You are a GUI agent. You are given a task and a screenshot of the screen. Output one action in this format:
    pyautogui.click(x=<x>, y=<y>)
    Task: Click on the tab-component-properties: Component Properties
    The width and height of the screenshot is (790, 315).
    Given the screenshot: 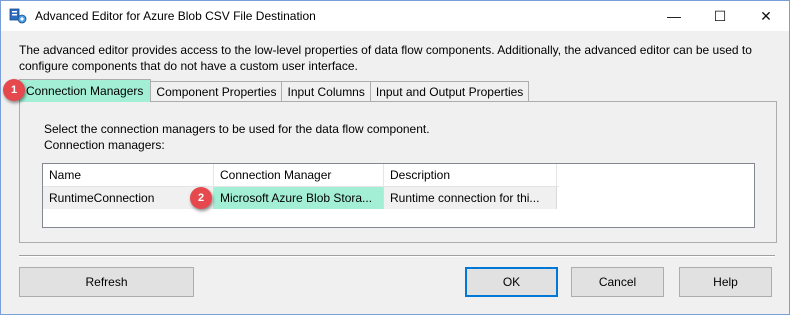 What is the action you would take?
    pyautogui.click(x=216, y=91)
    